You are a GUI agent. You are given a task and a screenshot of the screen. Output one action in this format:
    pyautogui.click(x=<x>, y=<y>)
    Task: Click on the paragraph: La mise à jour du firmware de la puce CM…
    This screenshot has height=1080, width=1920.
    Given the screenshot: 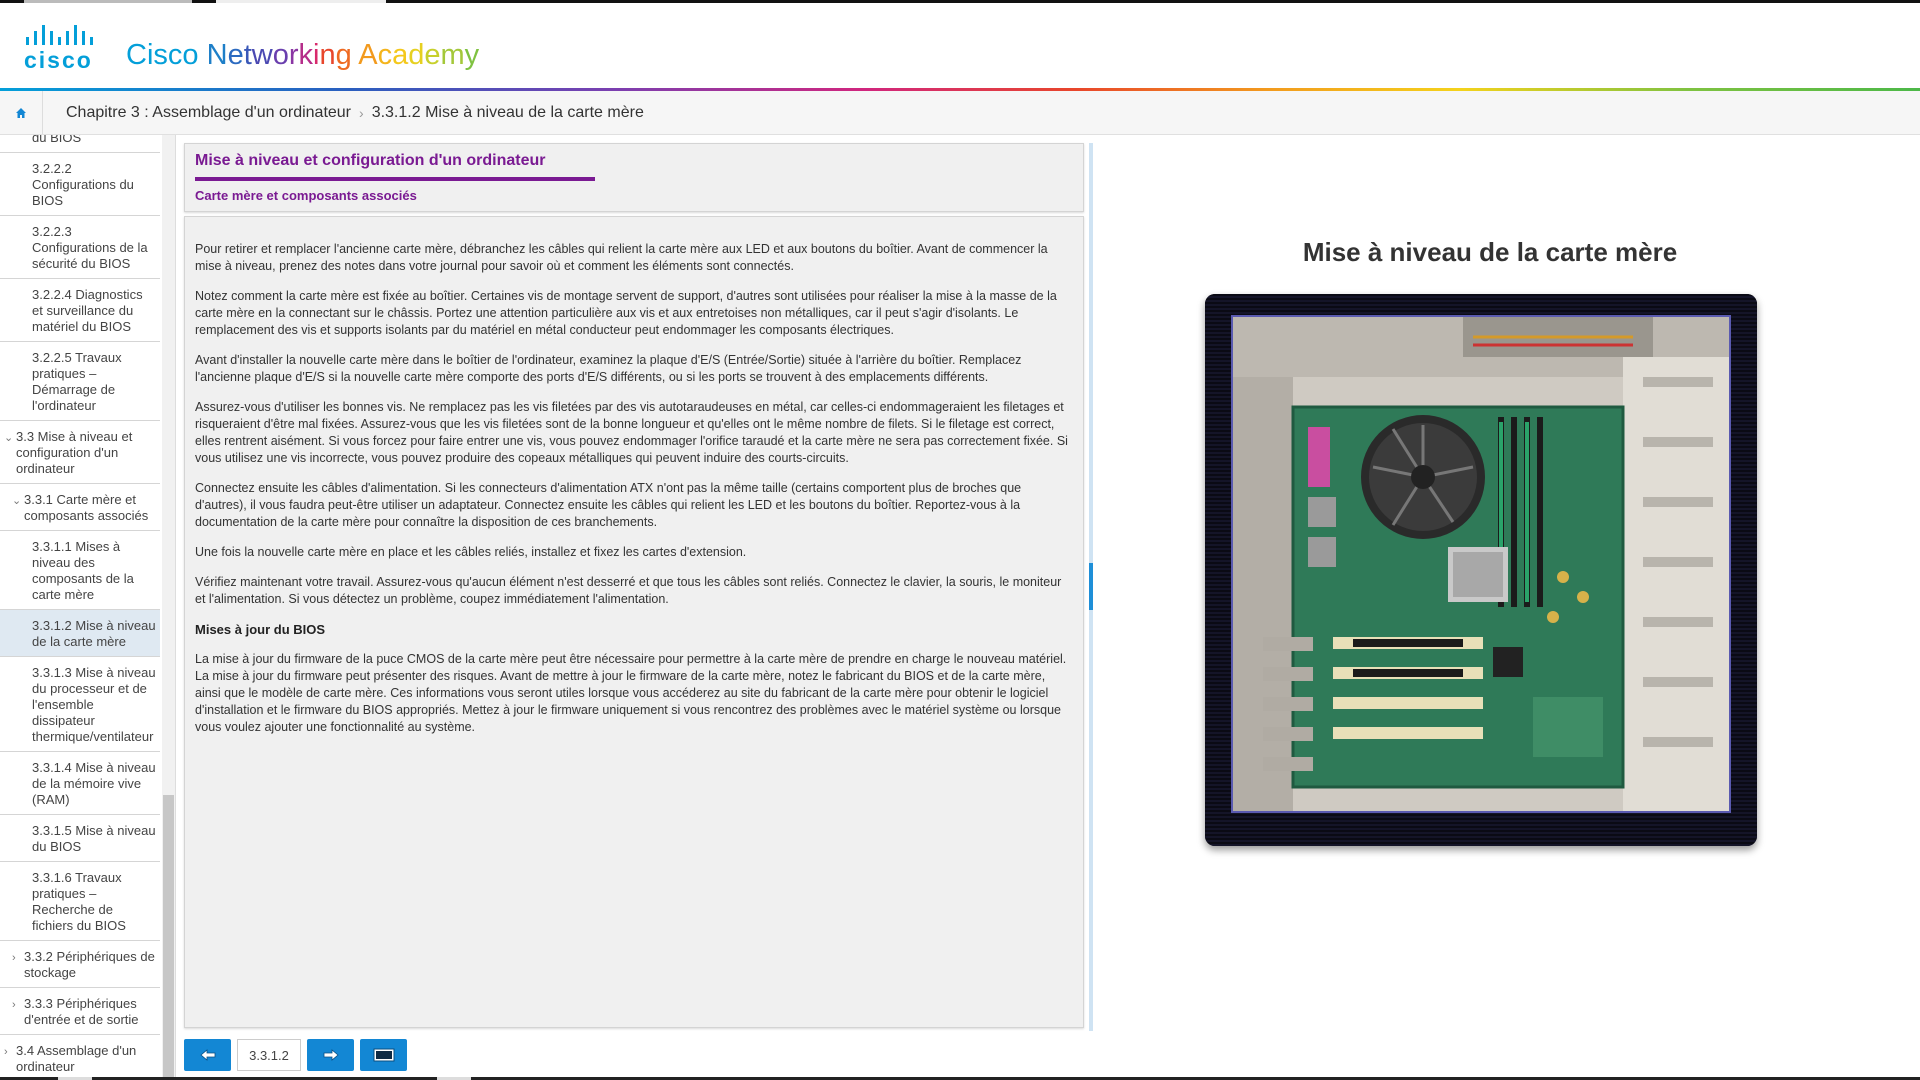 What is the action you would take?
    pyautogui.click(x=631, y=693)
    